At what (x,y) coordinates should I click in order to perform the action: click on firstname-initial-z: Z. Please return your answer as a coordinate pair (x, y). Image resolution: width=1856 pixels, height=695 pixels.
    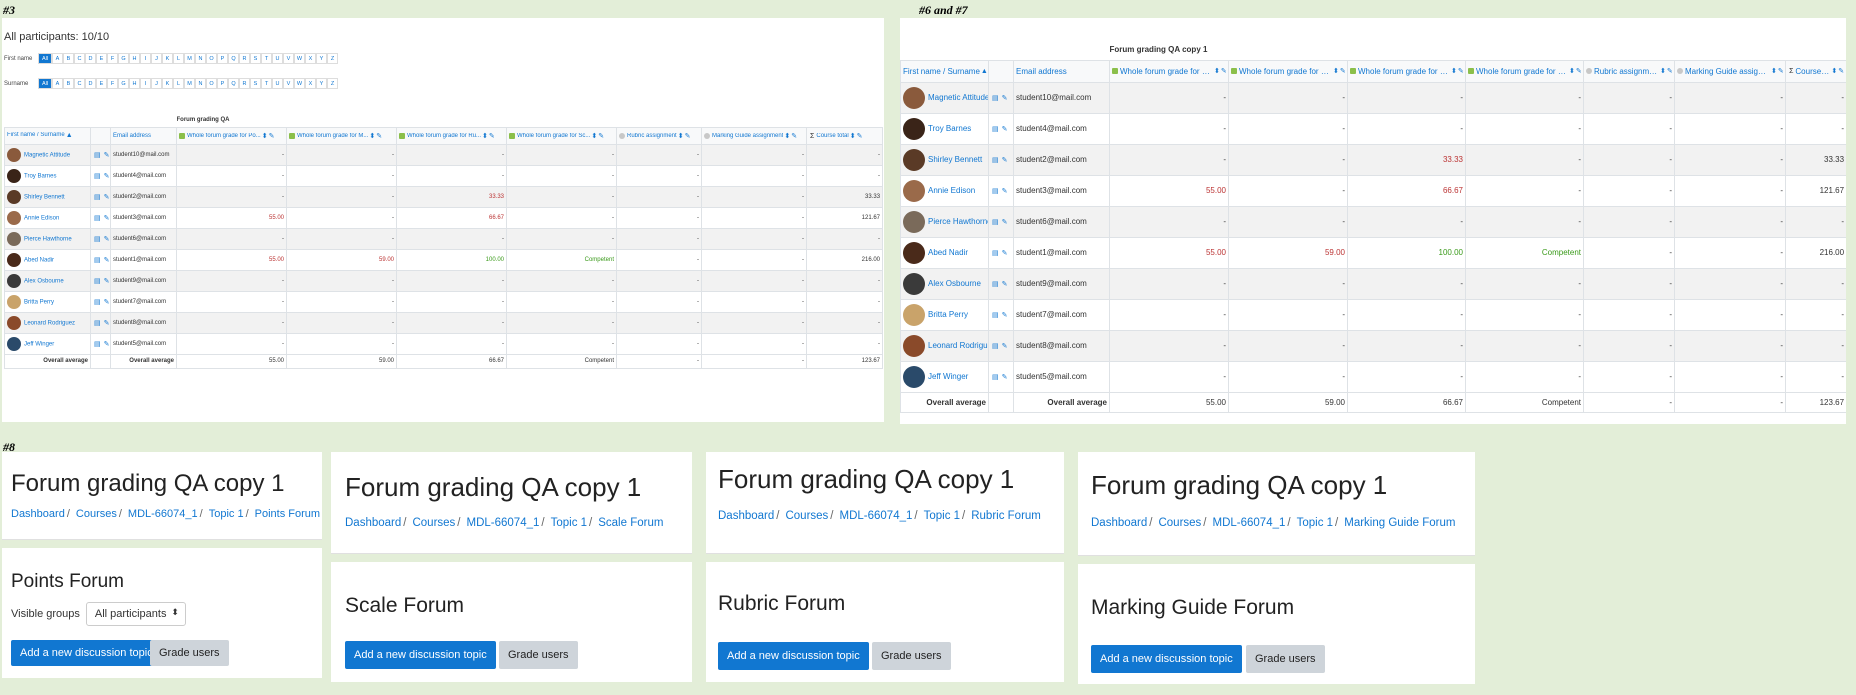
    Looking at the image, I should click on (332, 58).